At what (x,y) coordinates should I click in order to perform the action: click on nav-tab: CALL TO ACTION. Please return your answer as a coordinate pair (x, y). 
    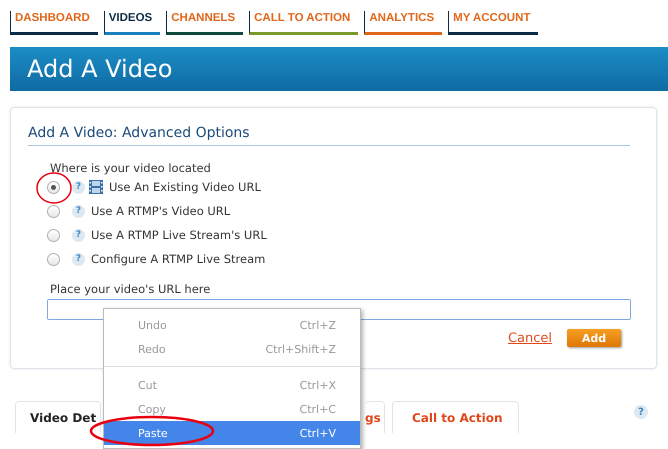
    Looking at the image, I should click on (303, 23).